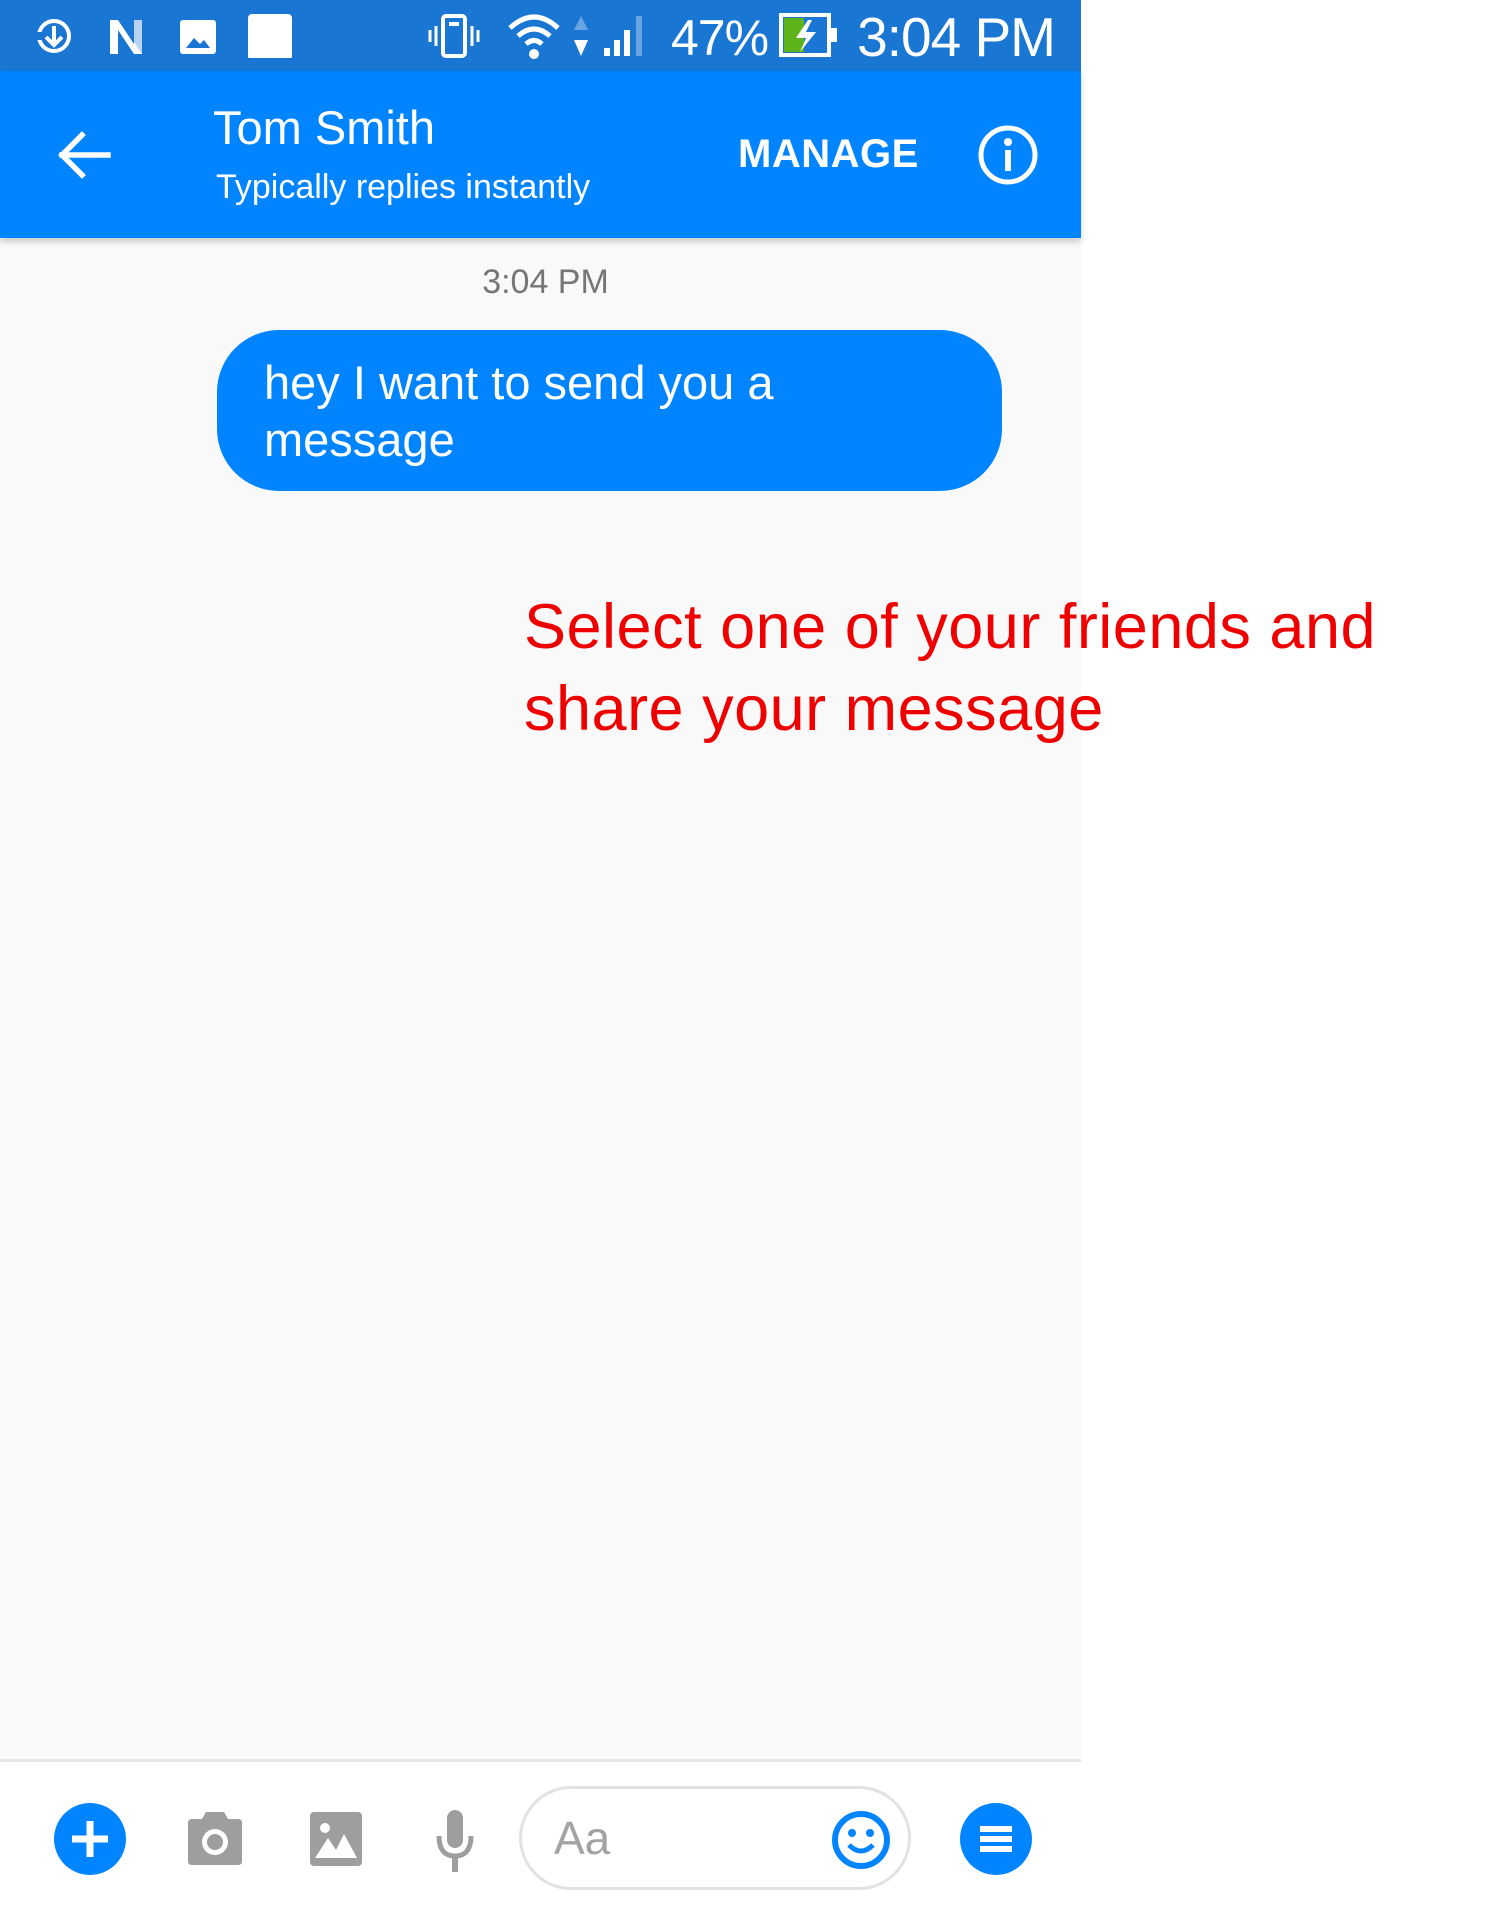 Image resolution: width=1500 pixels, height=1923 pixels. I want to click on plus-icon, so click(90, 1839).